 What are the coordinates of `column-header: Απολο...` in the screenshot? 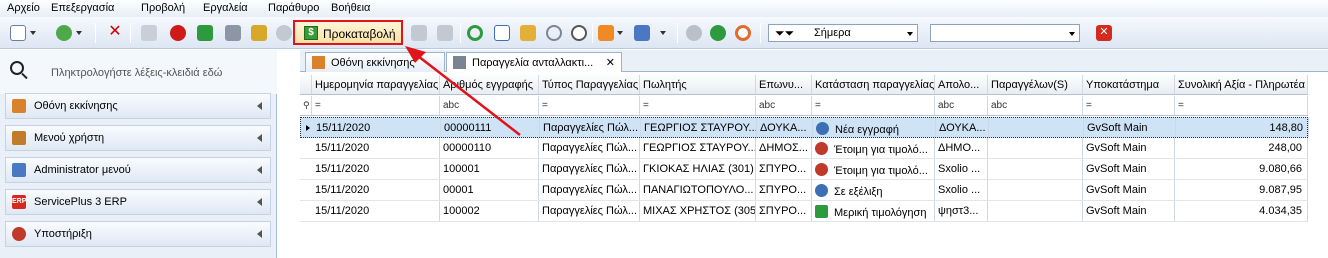 It's located at (961, 84).